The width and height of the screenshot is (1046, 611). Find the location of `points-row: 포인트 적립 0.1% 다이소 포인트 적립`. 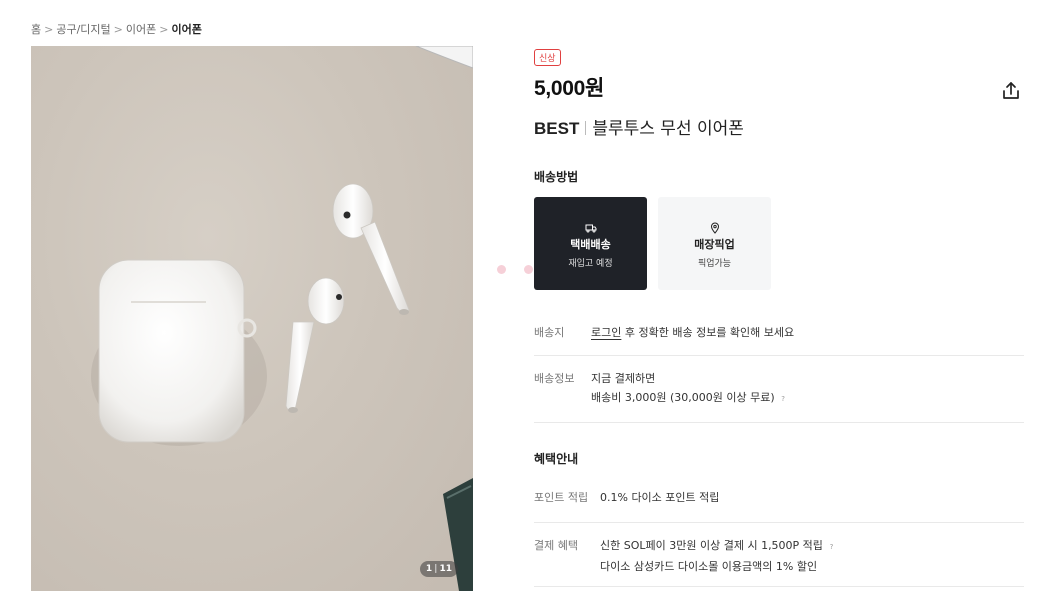

points-row: 포인트 적립 0.1% 다이소 포인트 적립 is located at coordinates (779, 505).